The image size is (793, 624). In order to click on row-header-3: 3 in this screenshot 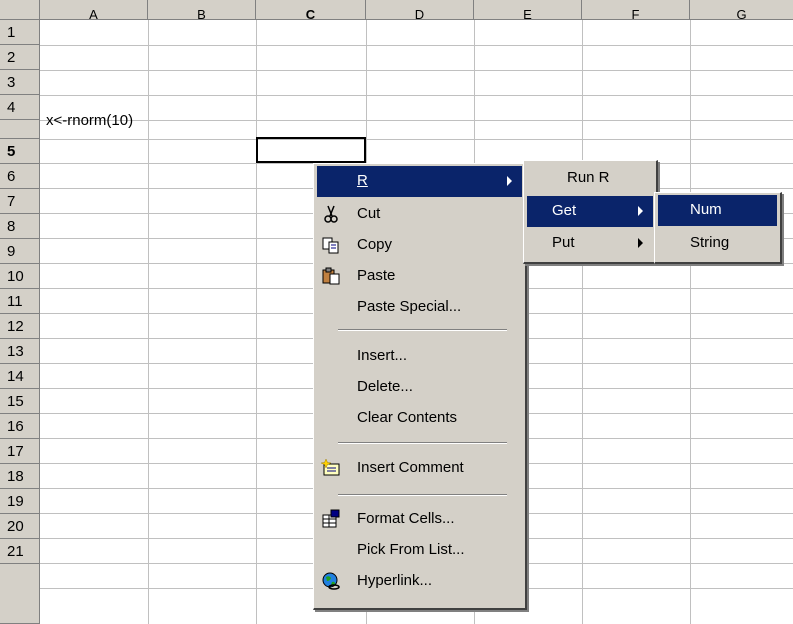, I will do `click(20, 82)`.